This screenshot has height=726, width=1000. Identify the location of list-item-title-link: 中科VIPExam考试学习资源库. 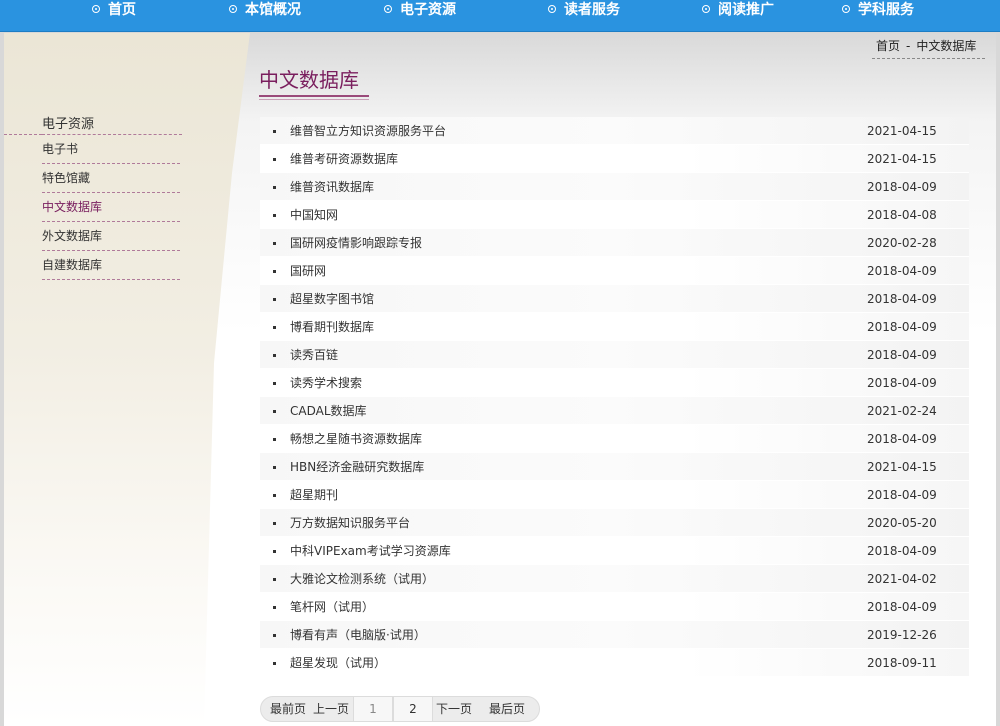
(370, 551).